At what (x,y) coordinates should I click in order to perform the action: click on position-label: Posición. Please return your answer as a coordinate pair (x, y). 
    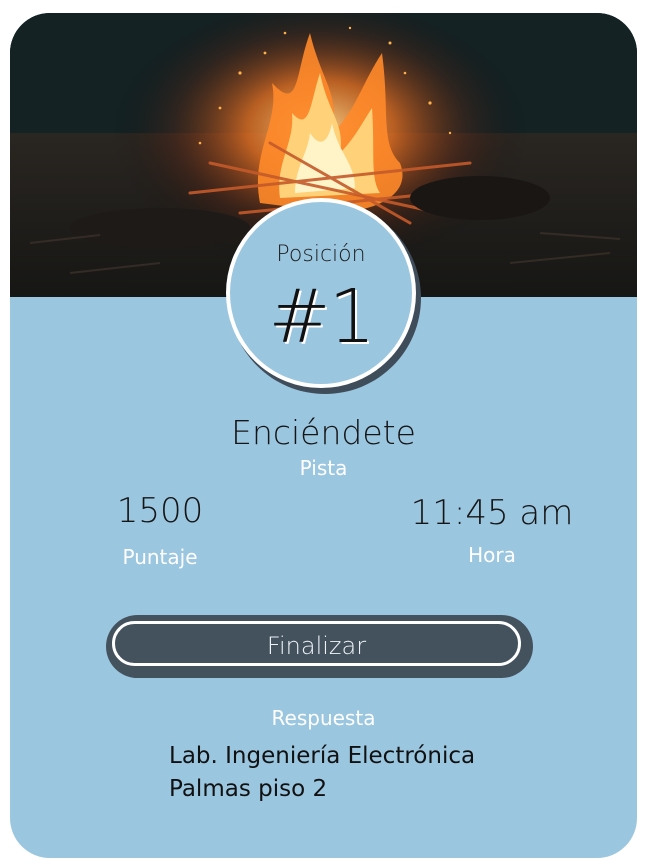
    Looking at the image, I should click on (321, 254).